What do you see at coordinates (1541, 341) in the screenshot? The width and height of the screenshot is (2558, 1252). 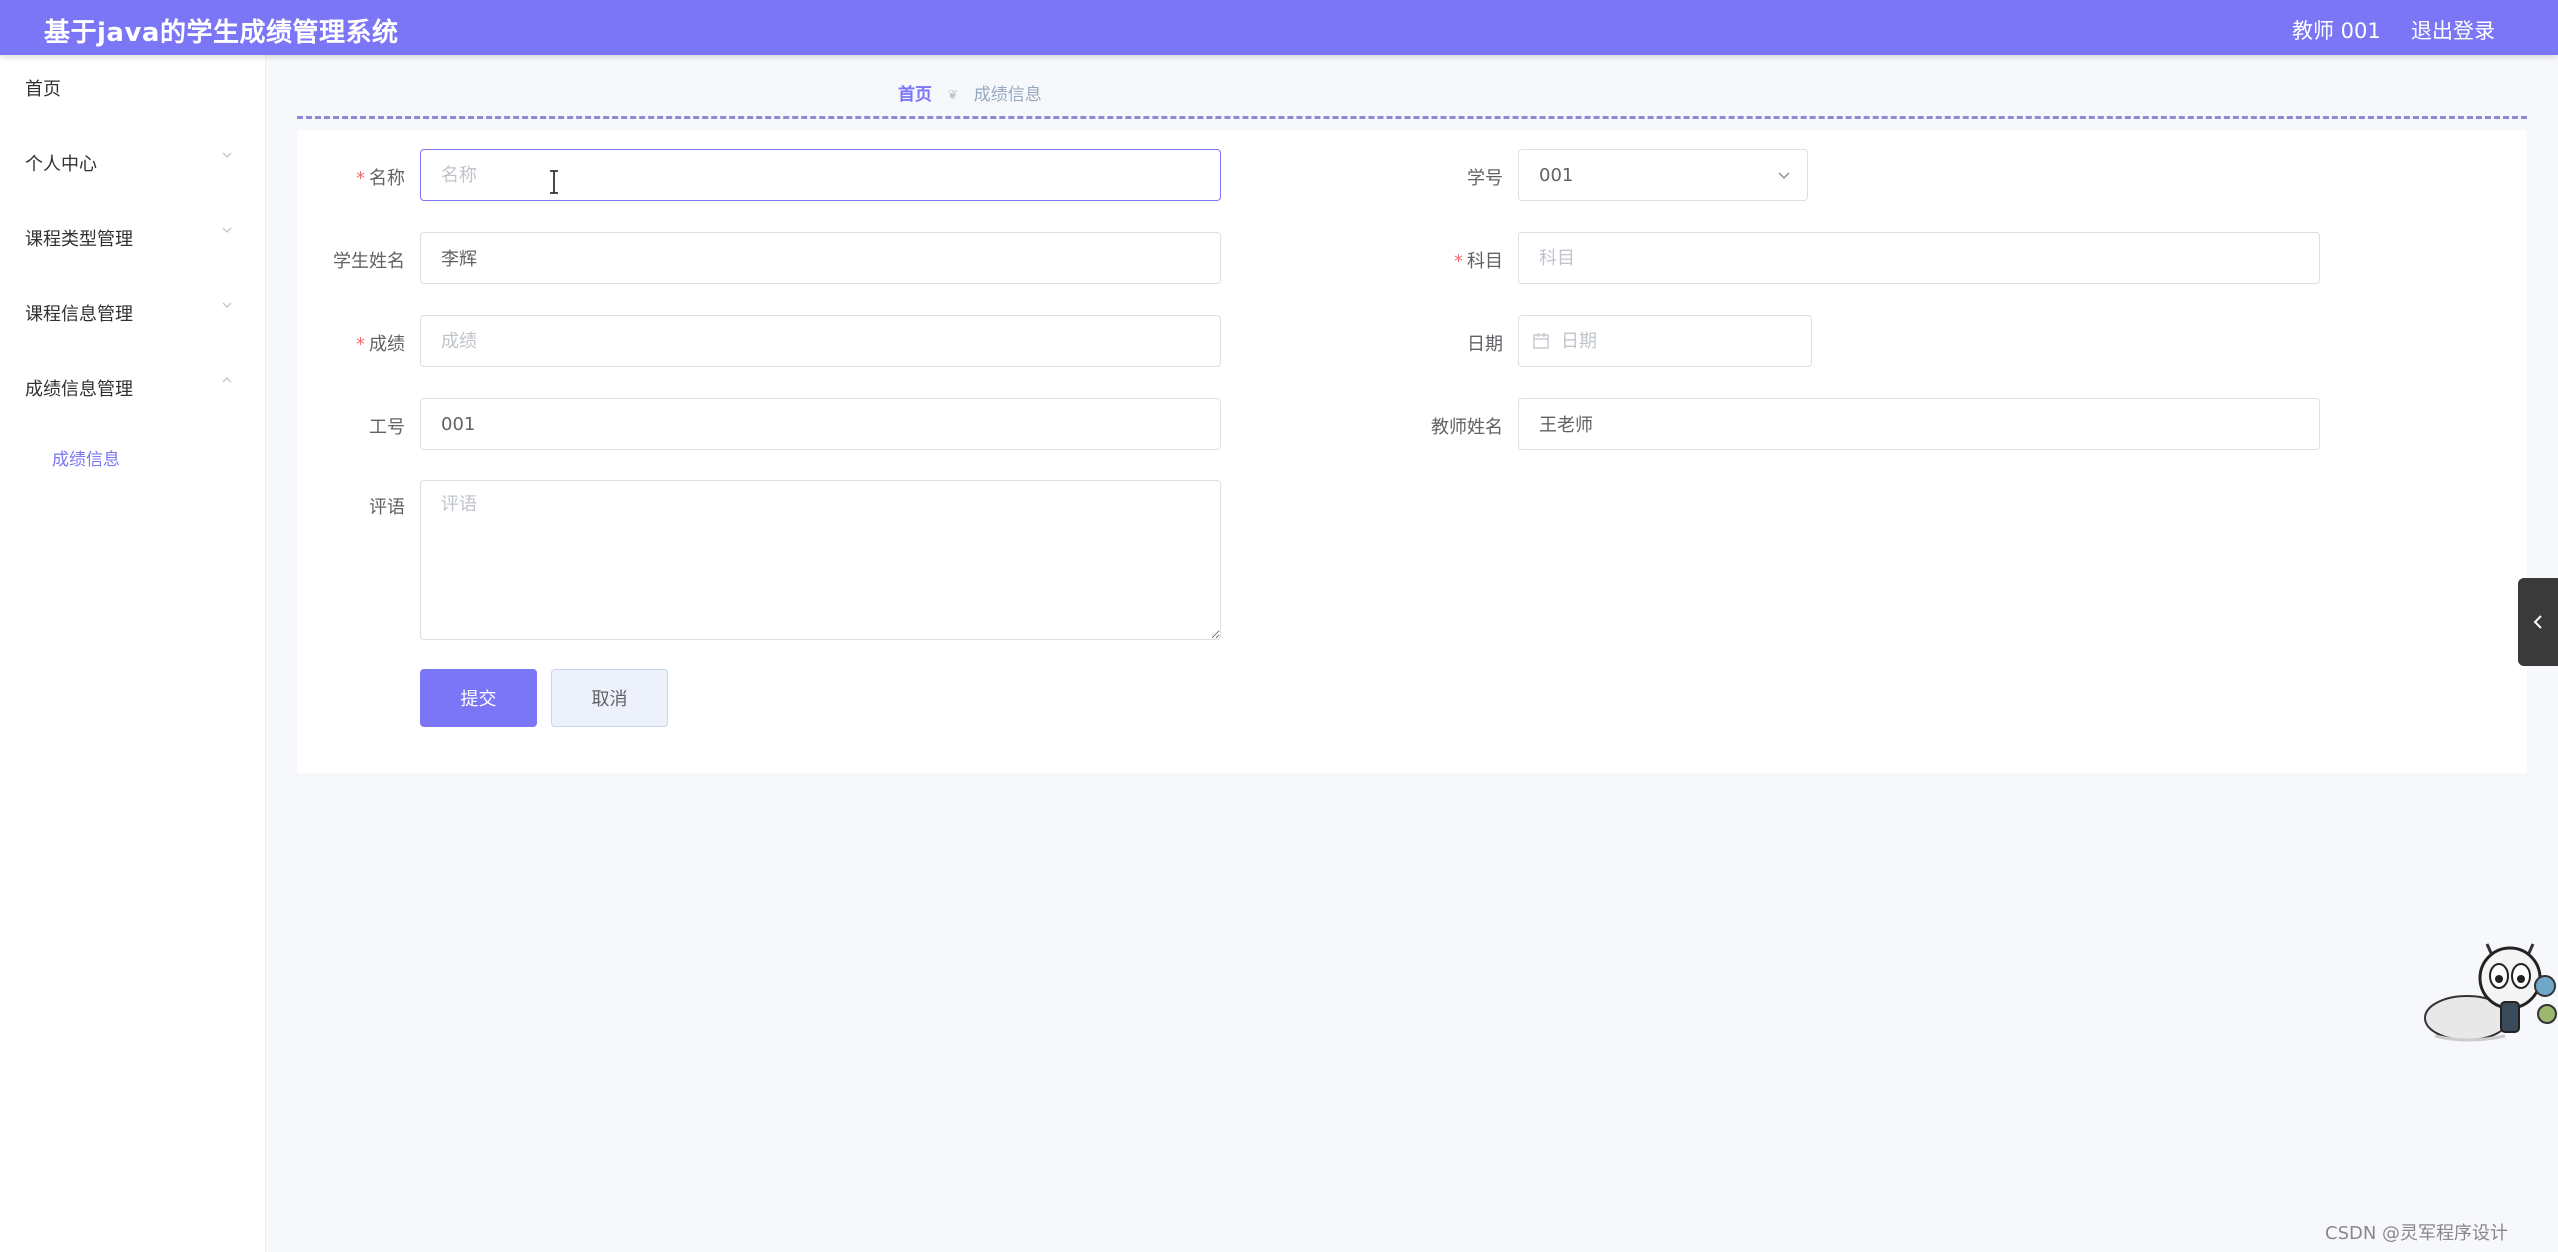 I see `calendar-icon` at bounding box center [1541, 341].